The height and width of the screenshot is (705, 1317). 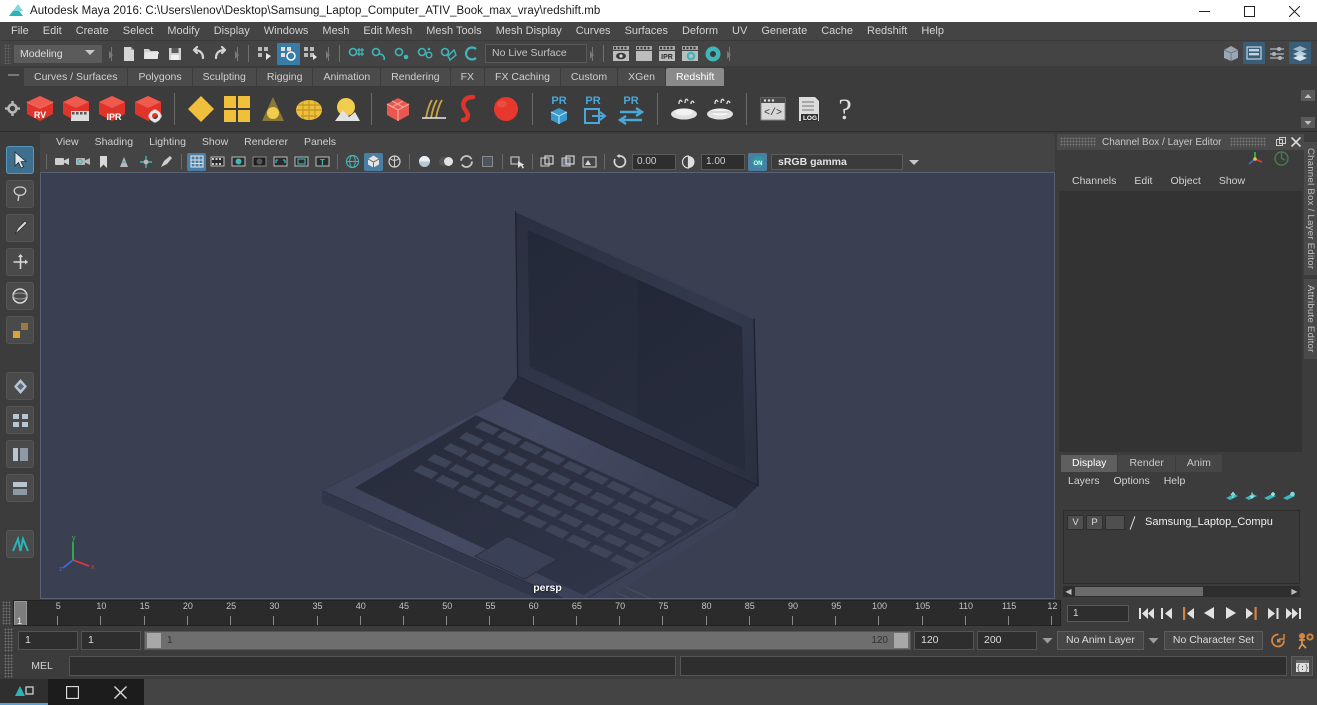 What do you see at coordinates (20, 420) in the screenshot?
I see `outliner-persp-layout` at bounding box center [20, 420].